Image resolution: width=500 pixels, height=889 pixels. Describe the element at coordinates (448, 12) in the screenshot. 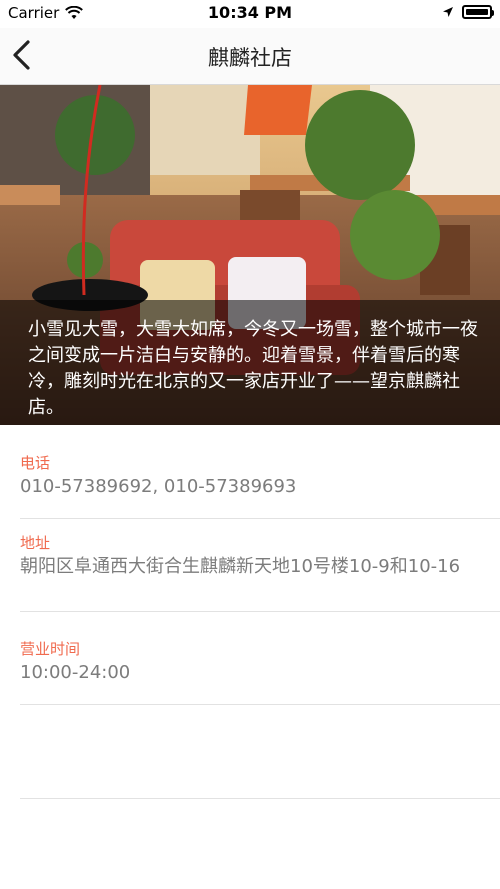

I see `location-arrow-icon` at that location.